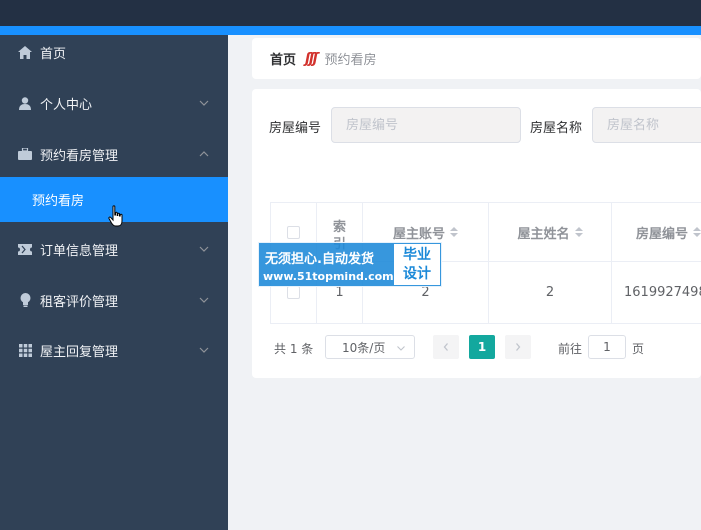  What do you see at coordinates (293, 232) in the screenshot?
I see `select-all-checkbox` at bounding box center [293, 232].